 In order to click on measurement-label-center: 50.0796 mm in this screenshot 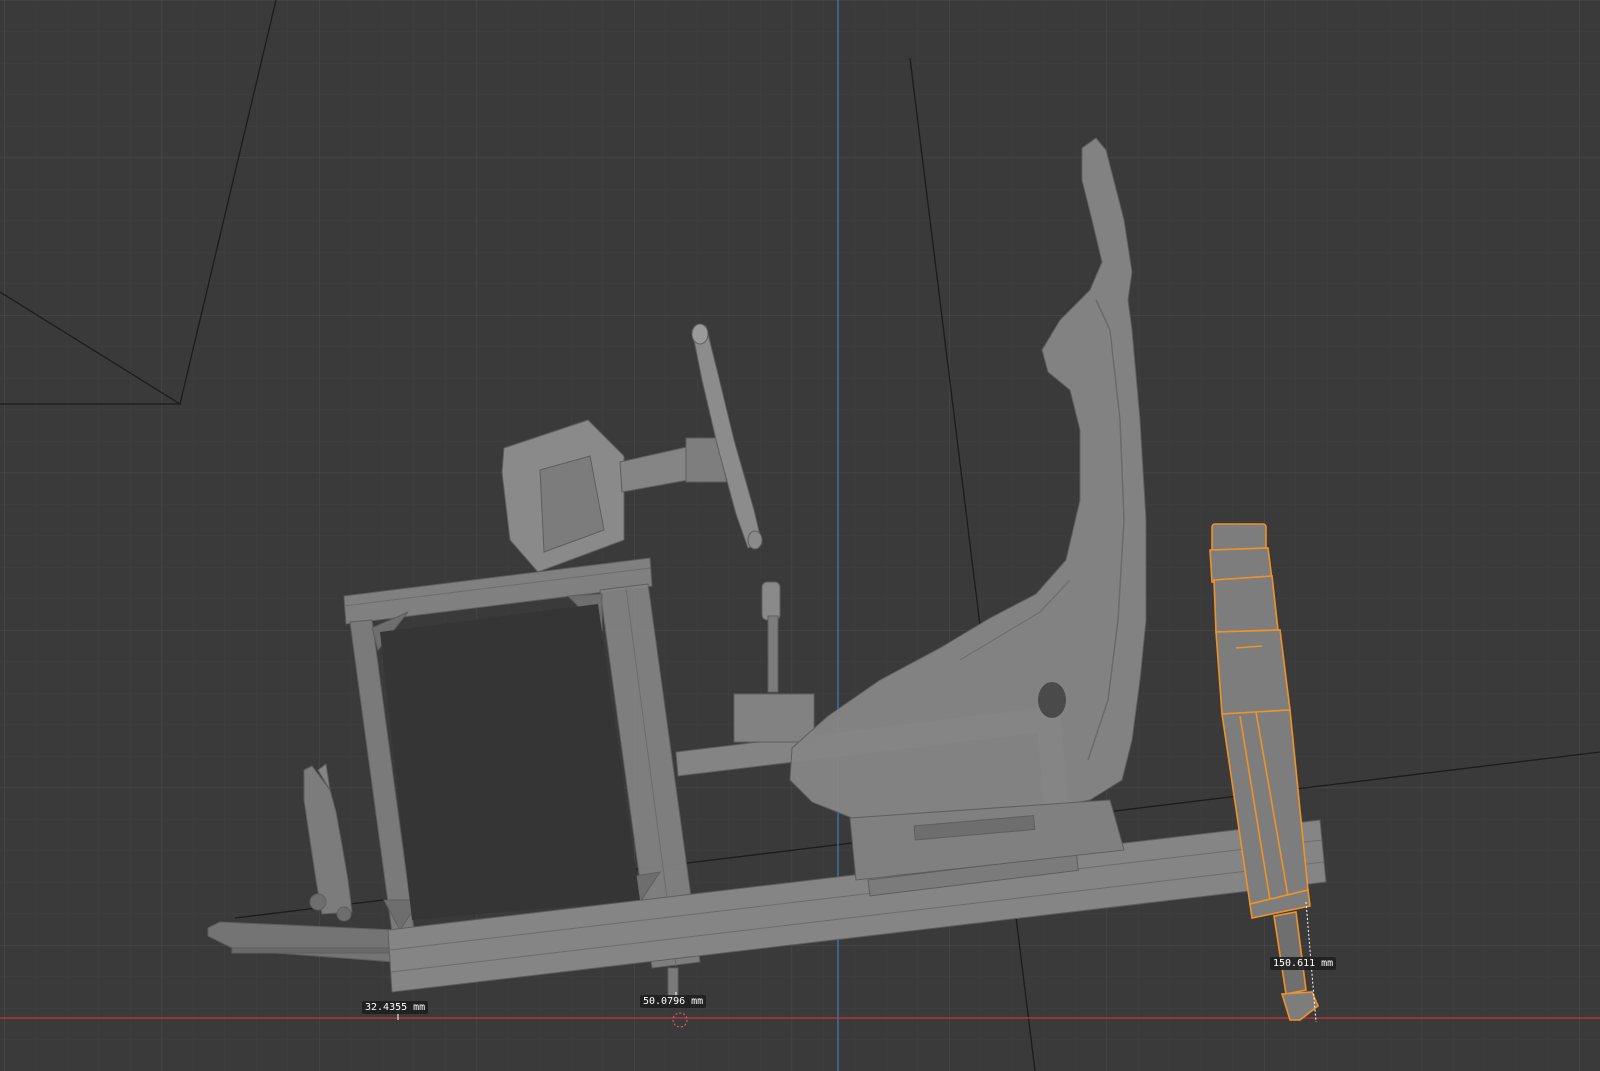, I will do `click(673, 1001)`.